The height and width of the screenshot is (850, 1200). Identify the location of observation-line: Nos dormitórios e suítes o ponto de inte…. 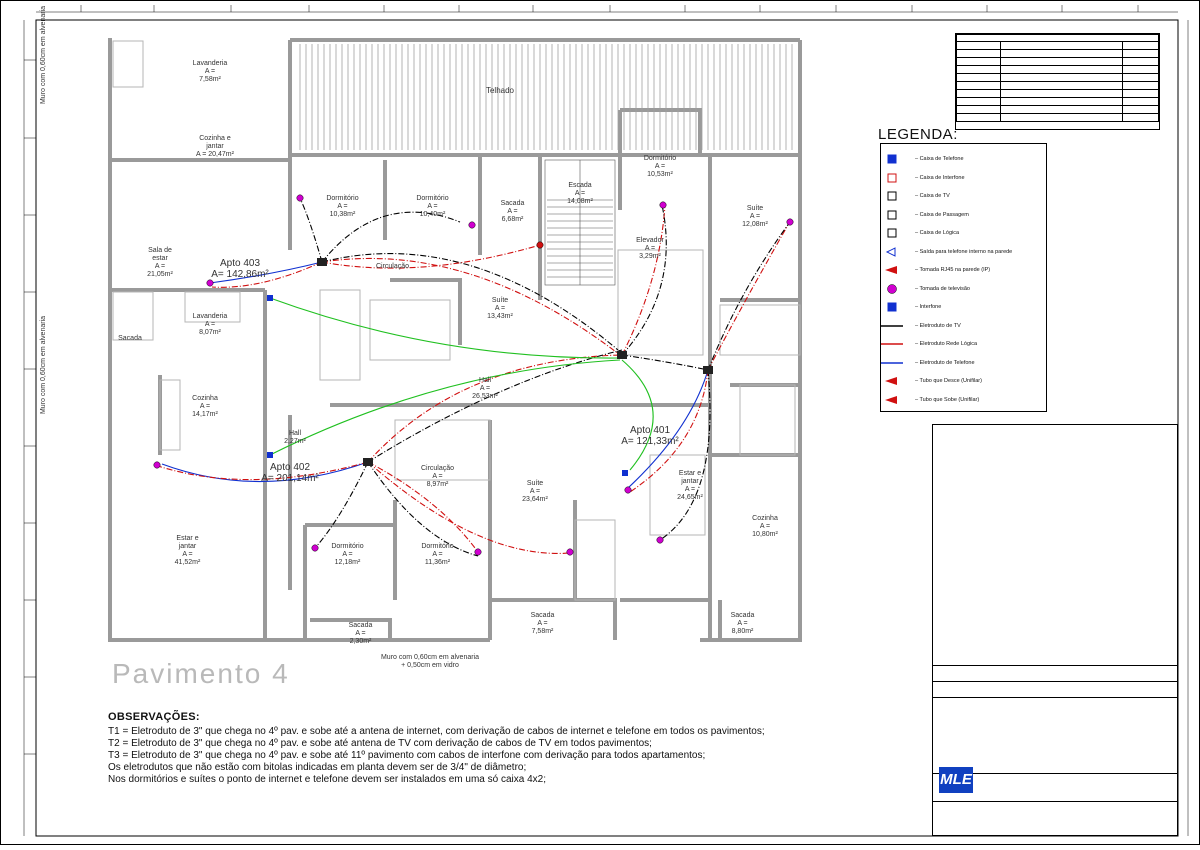
(327, 779).